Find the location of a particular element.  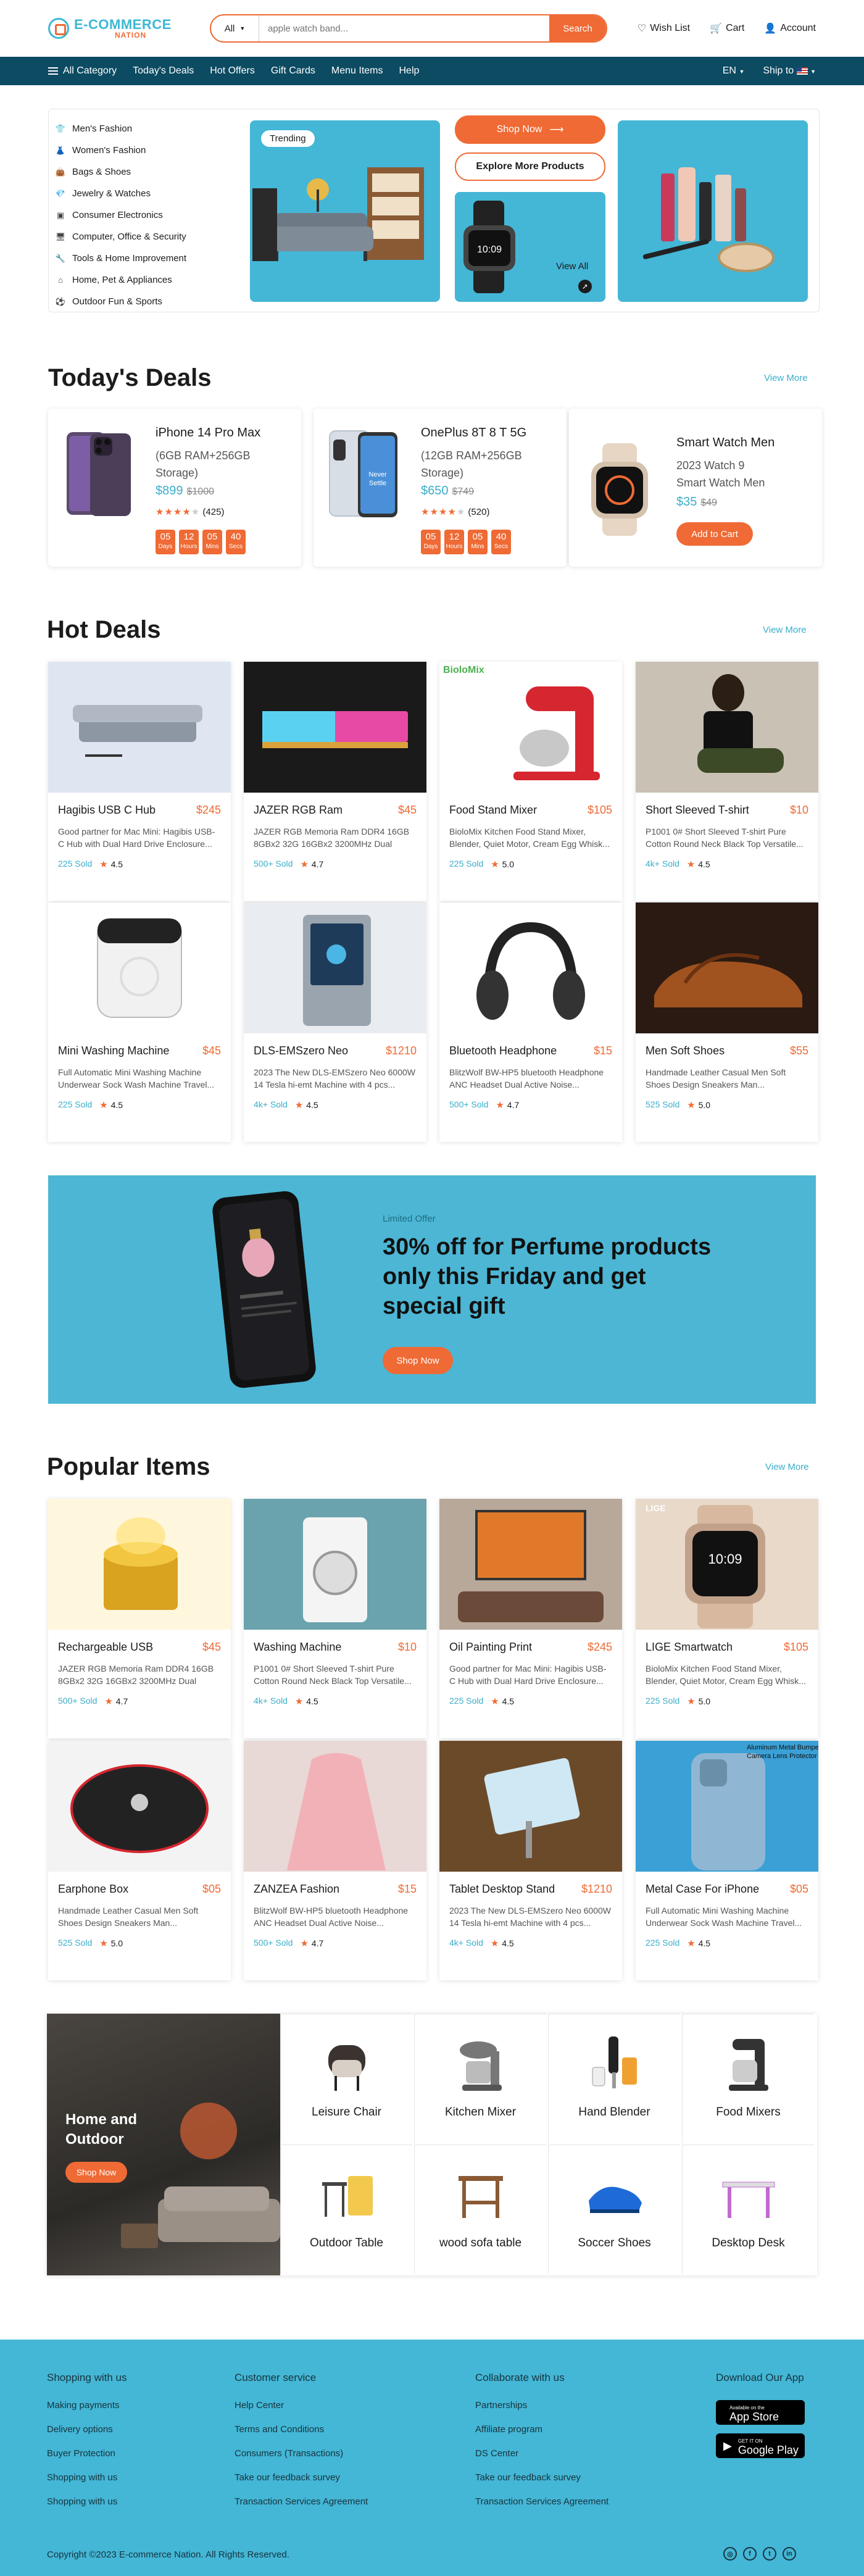

wishlist-link: ♡ Wish List is located at coordinates (664, 28).